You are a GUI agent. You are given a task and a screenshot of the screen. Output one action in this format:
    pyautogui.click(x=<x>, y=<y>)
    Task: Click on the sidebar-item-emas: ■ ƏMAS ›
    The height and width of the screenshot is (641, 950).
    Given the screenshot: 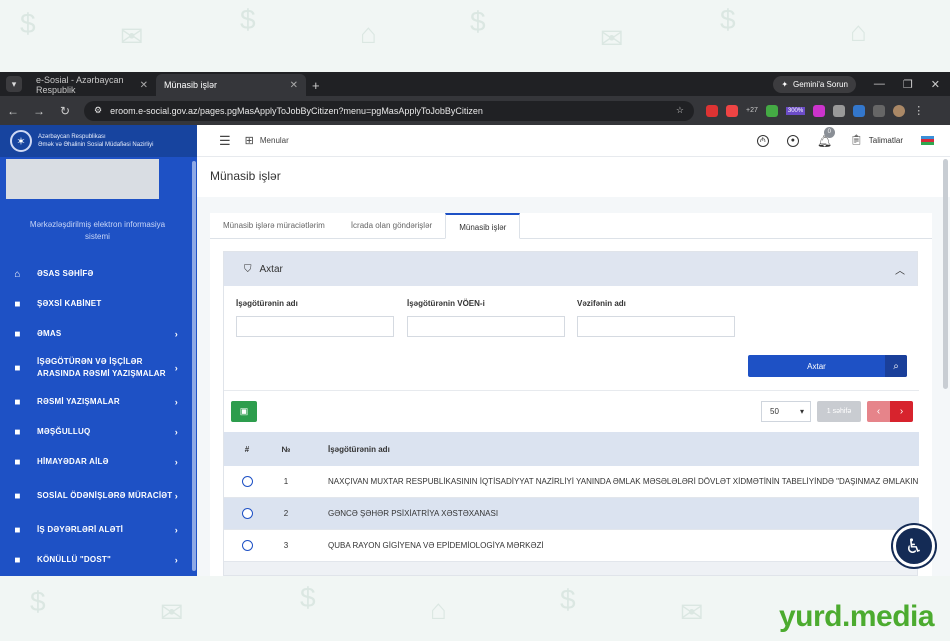 What is the action you would take?
    pyautogui.click(x=96, y=334)
    